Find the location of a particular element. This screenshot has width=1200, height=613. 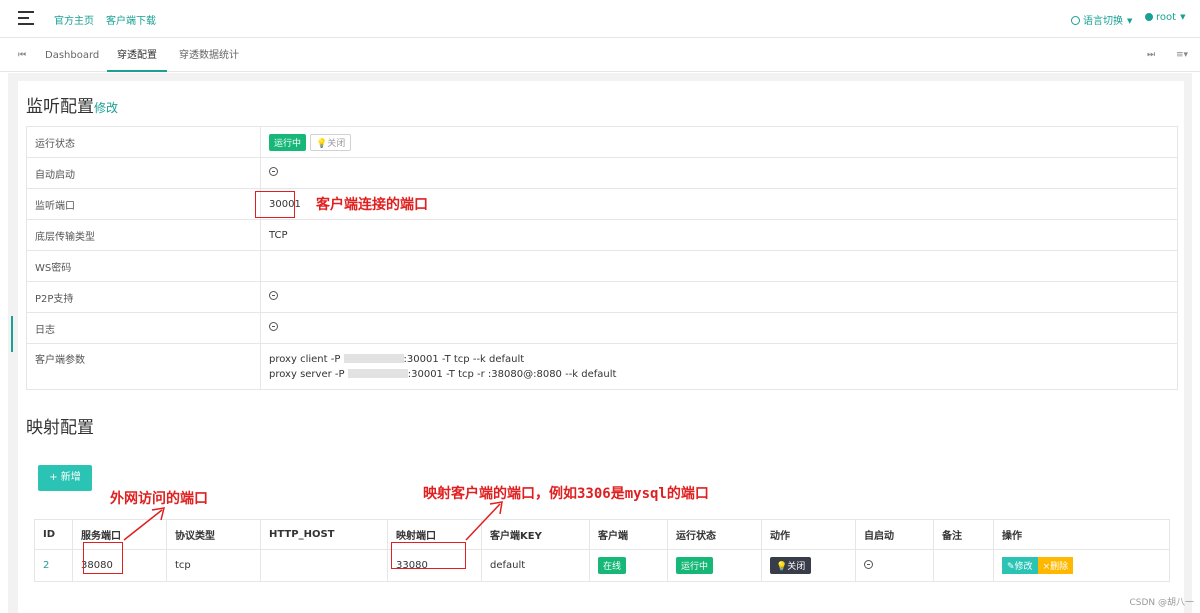

server-cmd-prefix: proxy server -P is located at coordinates (307, 374).